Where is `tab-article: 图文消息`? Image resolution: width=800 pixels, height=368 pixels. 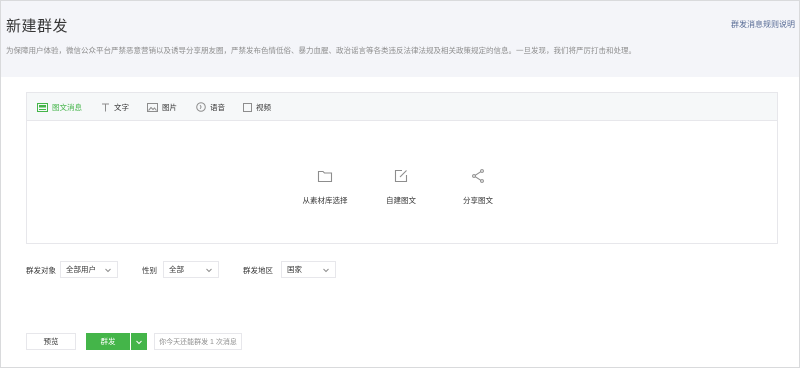
tab-article: 图文消息 is located at coordinates (59, 107).